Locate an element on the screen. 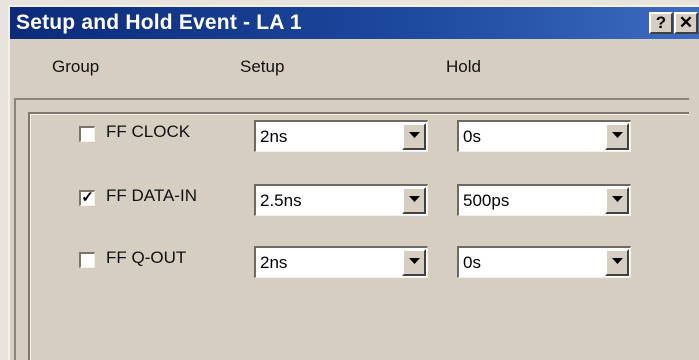  ff-data-in-hold-select: 500ps is located at coordinates (544, 200).